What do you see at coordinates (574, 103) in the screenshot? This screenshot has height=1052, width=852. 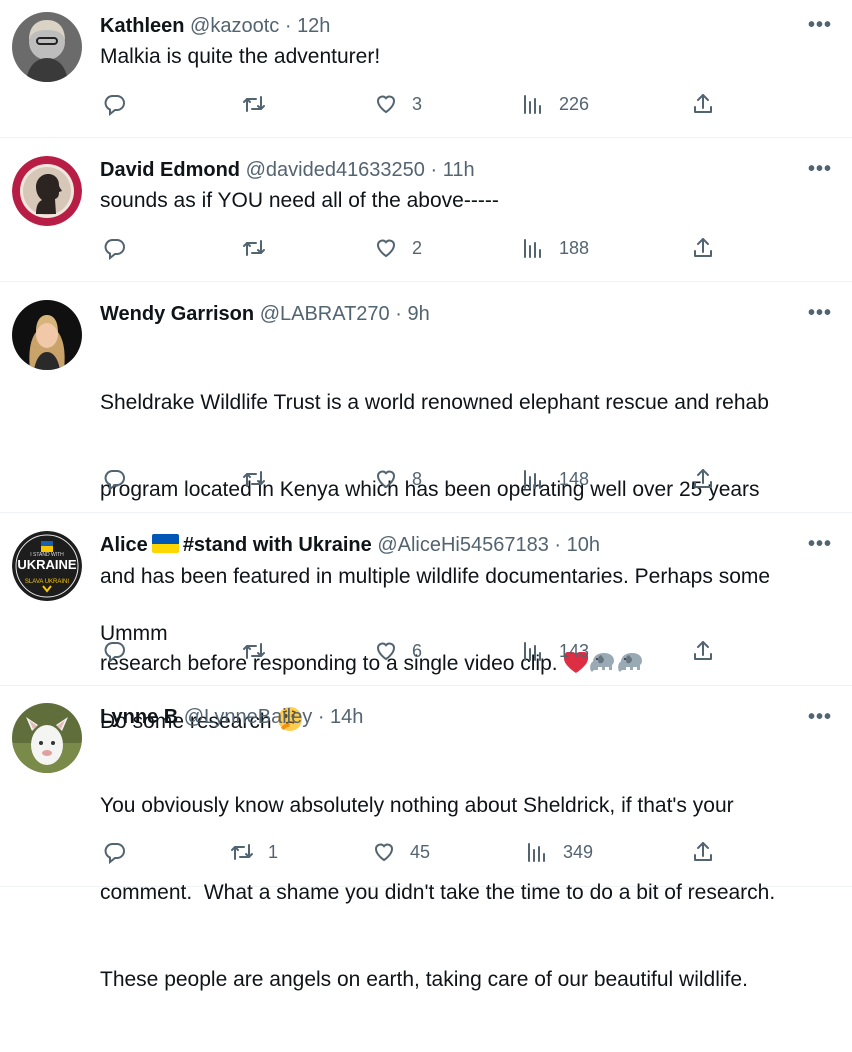 I see `views-count: 226` at bounding box center [574, 103].